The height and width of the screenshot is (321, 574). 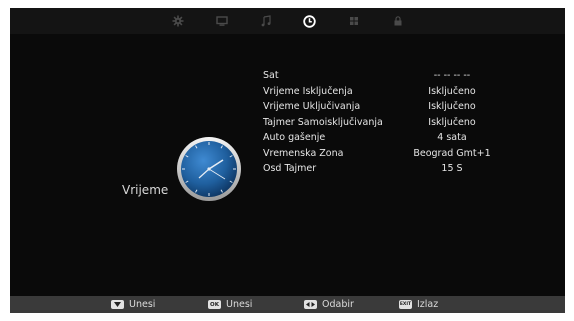 I want to click on tab-channels, so click(x=354, y=21).